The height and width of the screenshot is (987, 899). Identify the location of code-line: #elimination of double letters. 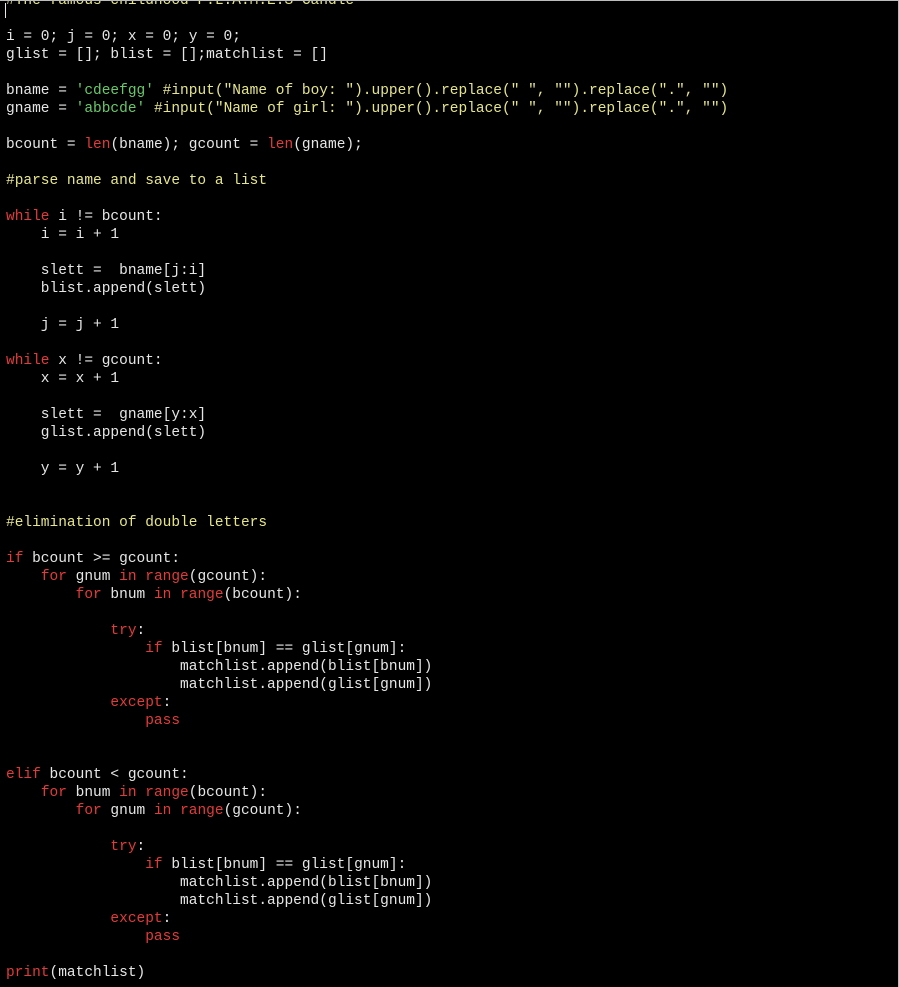
(367, 523).